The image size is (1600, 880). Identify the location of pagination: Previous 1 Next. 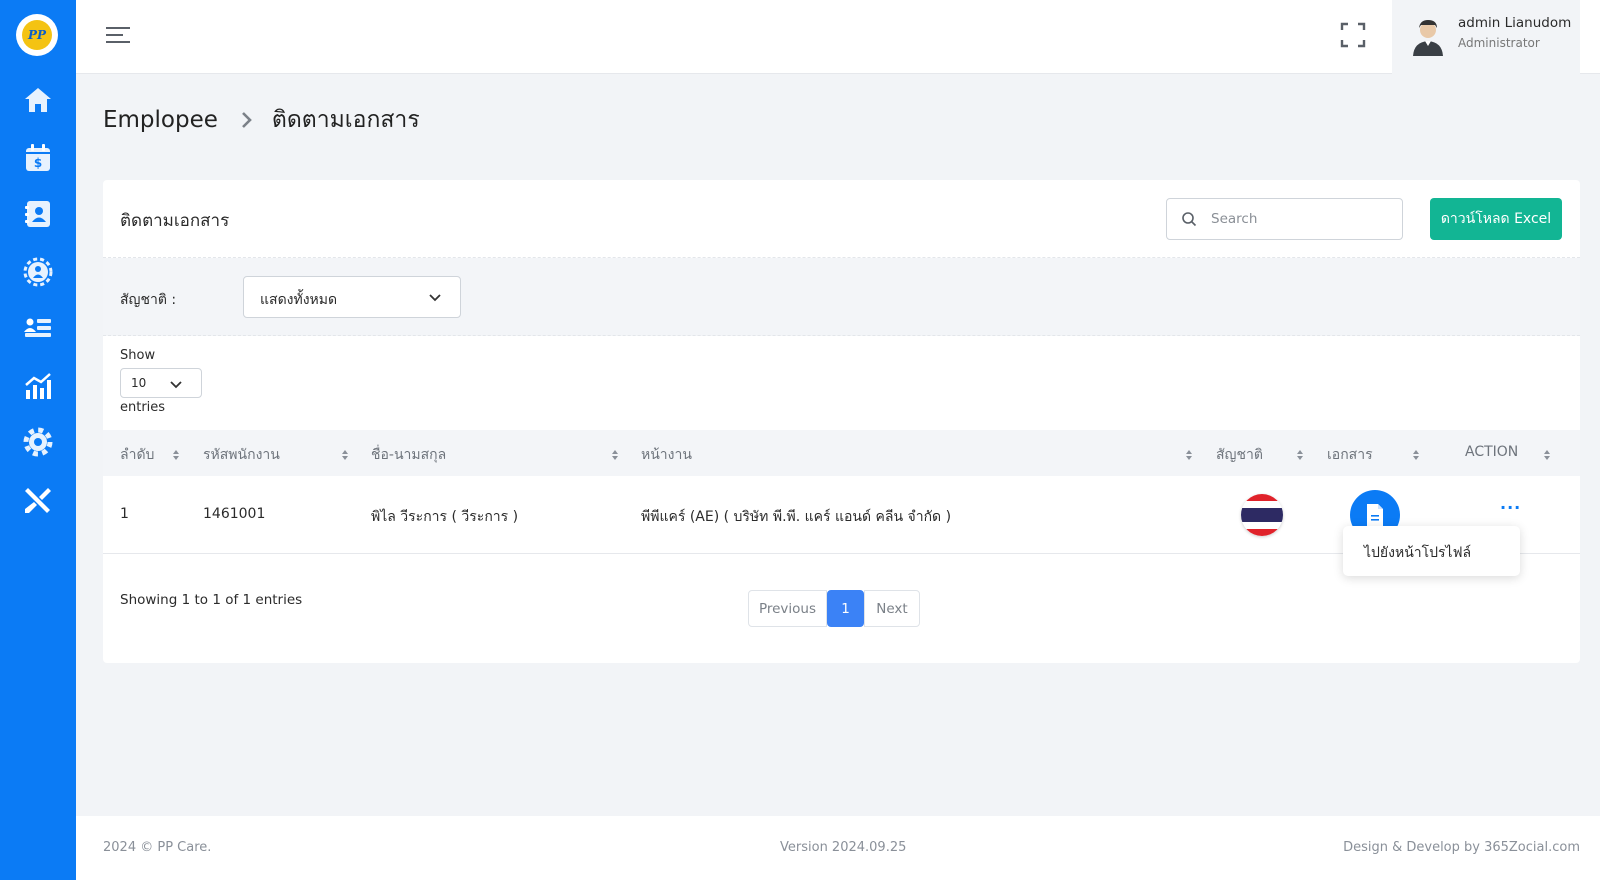
(834, 608).